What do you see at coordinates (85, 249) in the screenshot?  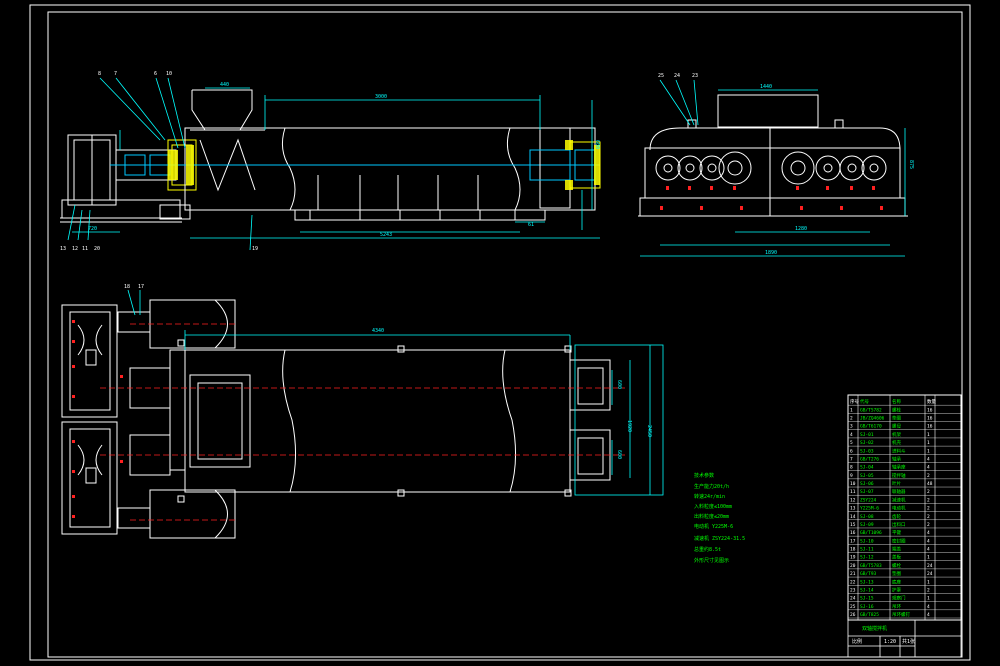 I see `balloon-11: 11` at bounding box center [85, 249].